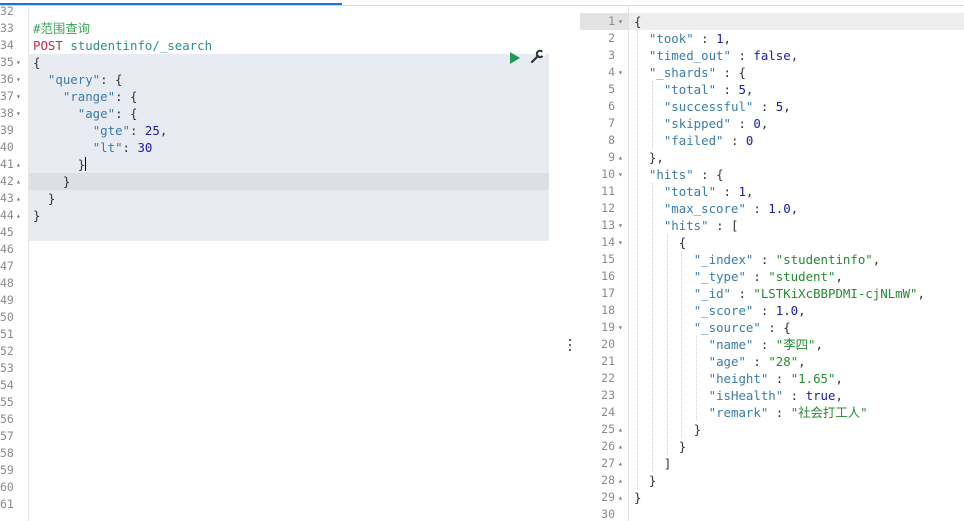 This screenshot has width=964, height=521. What do you see at coordinates (788, 412) in the screenshot?
I see `code-text: "remark" : "社会打工人"` at bounding box center [788, 412].